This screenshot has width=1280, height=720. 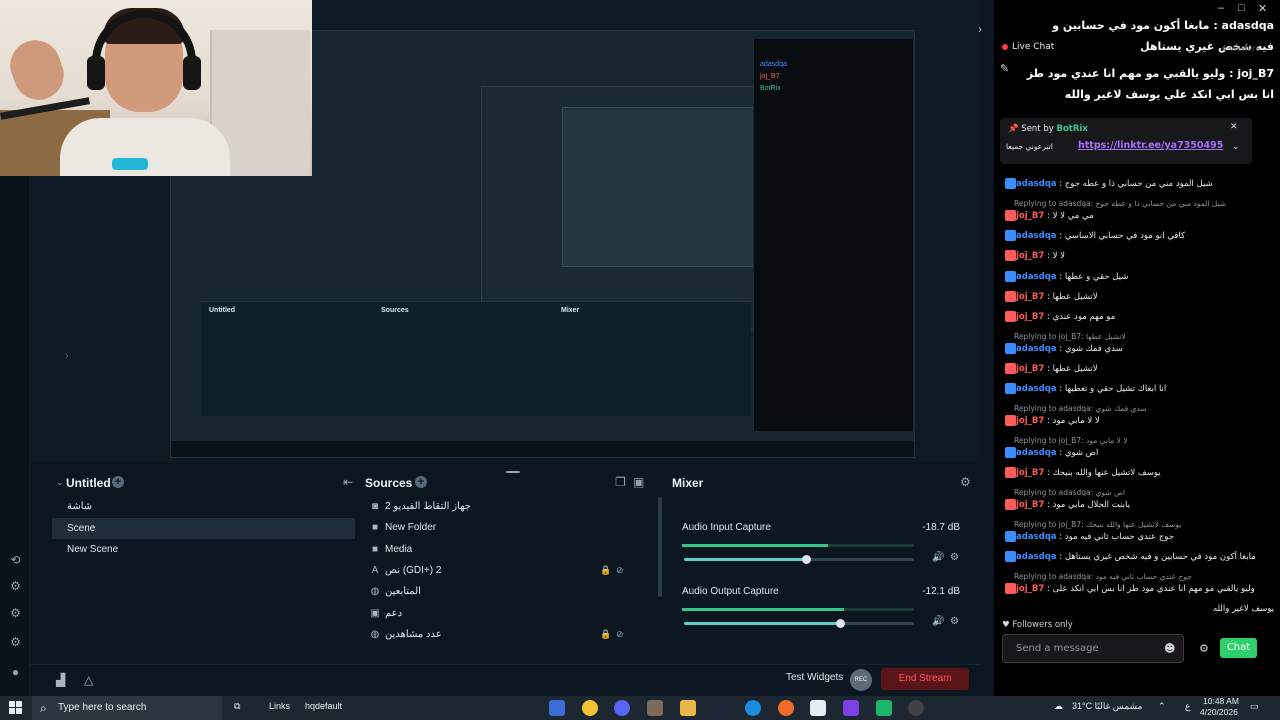 I want to click on alert-icon: △, so click(x=88, y=680).